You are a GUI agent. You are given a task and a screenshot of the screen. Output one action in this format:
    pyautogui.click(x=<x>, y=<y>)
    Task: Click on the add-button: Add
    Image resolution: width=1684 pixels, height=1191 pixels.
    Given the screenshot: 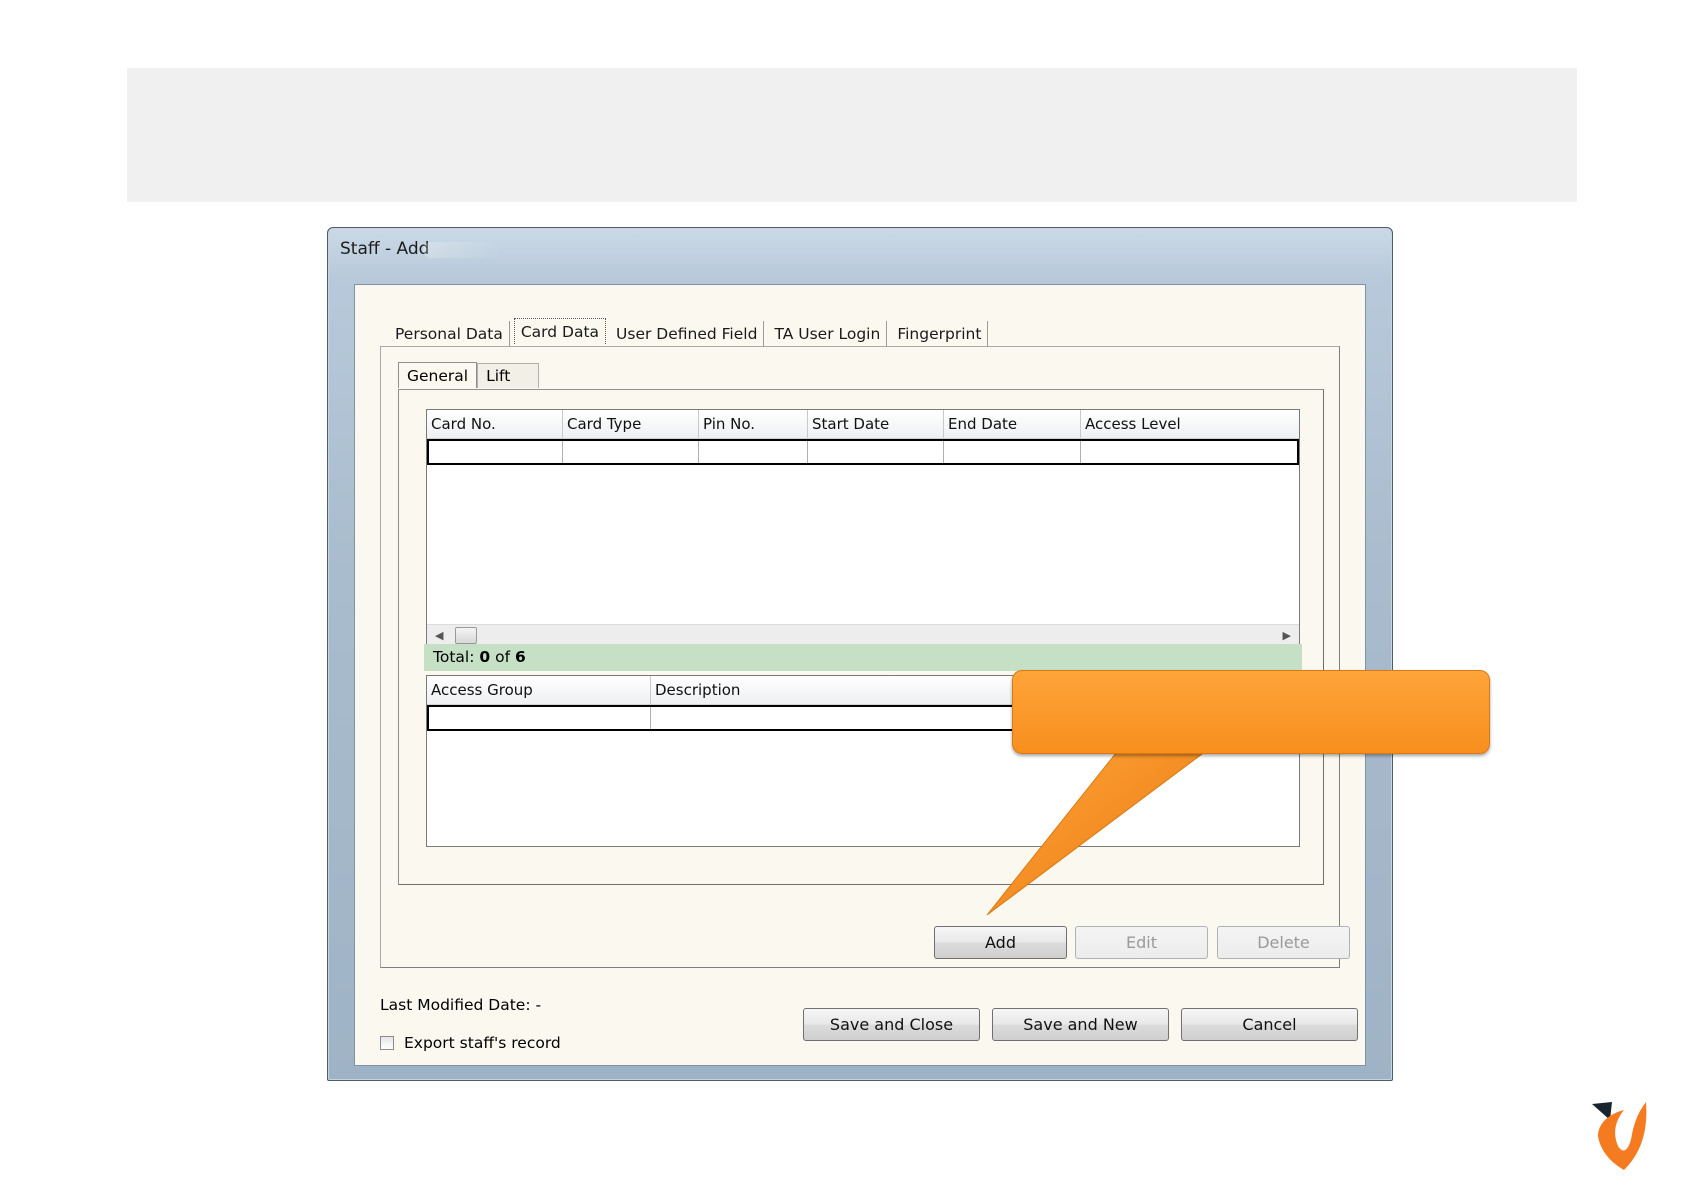 What is the action you would take?
    pyautogui.click(x=1000, y=942)
    